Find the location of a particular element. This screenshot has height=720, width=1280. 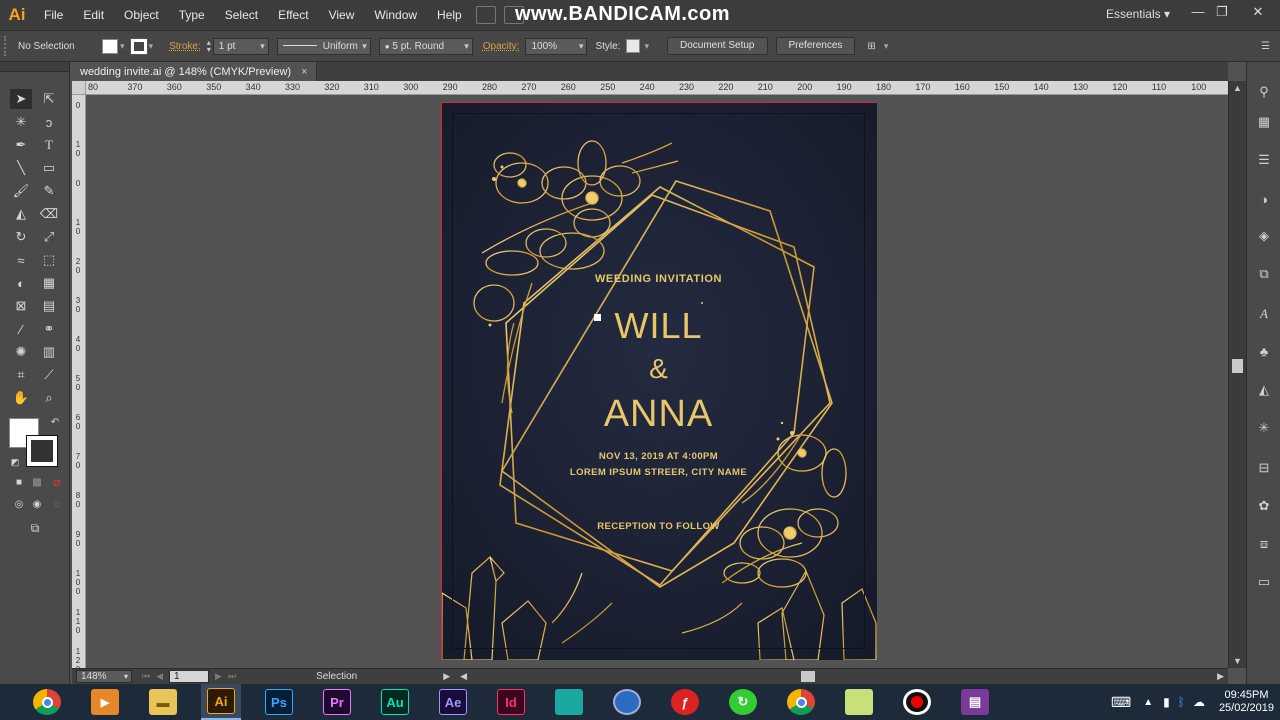

magic-wand-icon: ✳ is located at coordinates (21, 122).